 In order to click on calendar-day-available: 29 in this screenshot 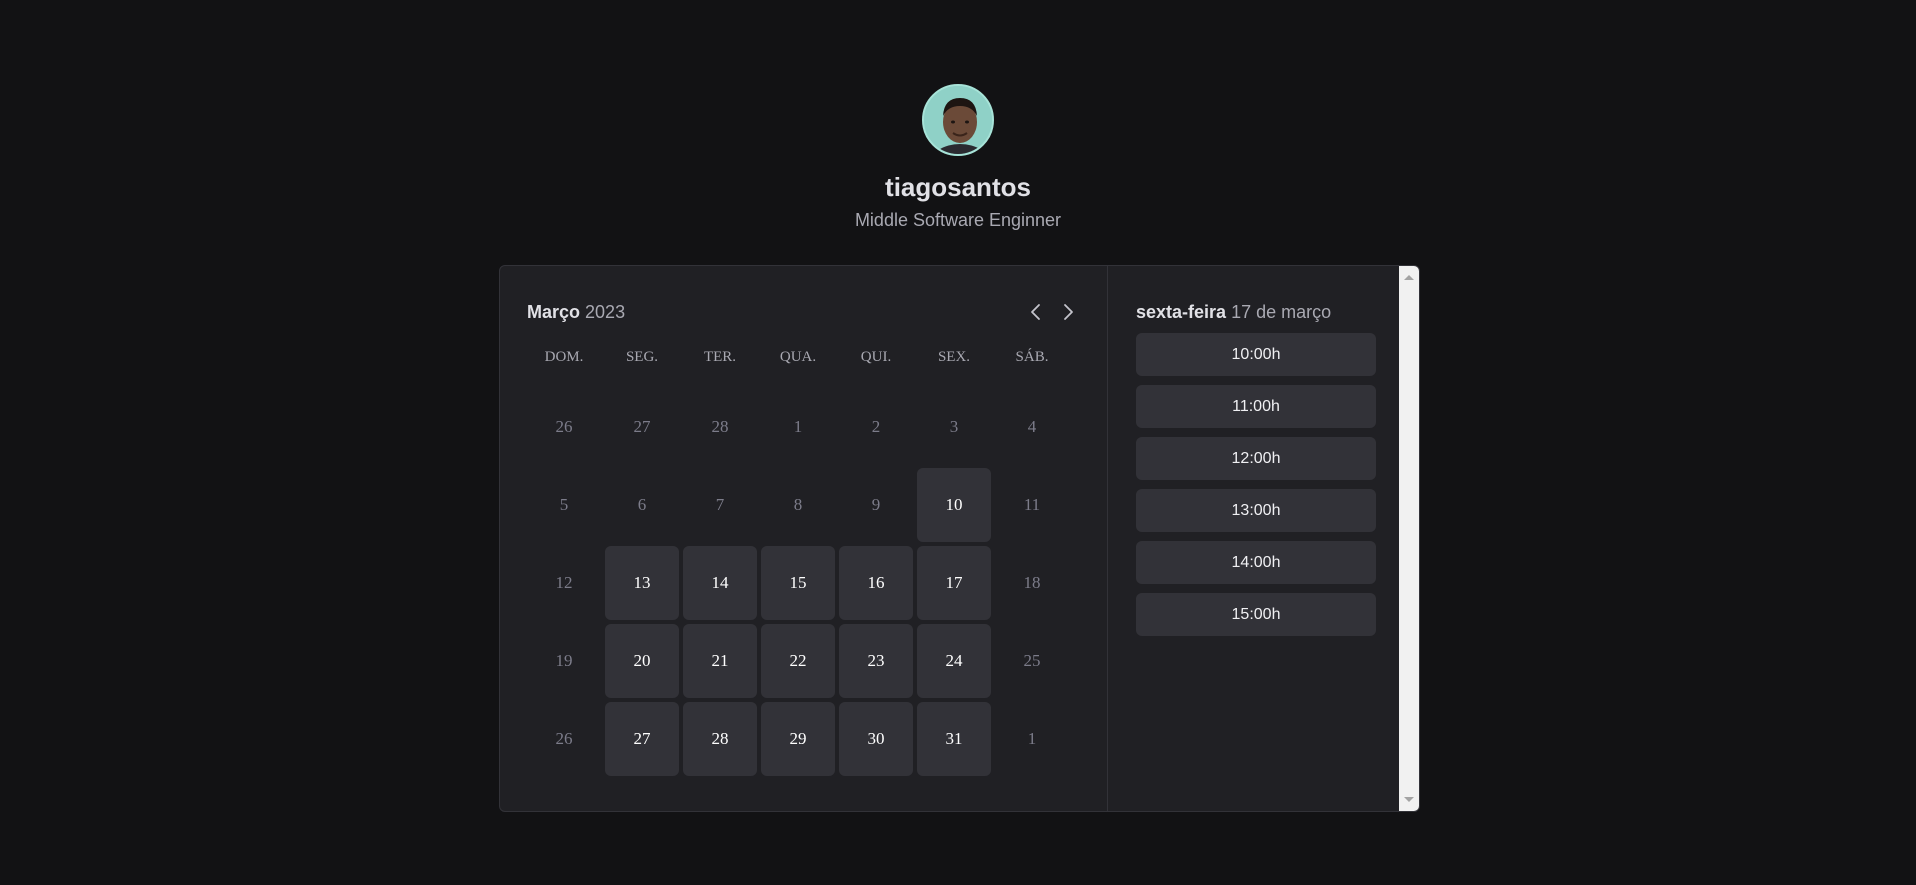, I will do `click(798, 739)`.